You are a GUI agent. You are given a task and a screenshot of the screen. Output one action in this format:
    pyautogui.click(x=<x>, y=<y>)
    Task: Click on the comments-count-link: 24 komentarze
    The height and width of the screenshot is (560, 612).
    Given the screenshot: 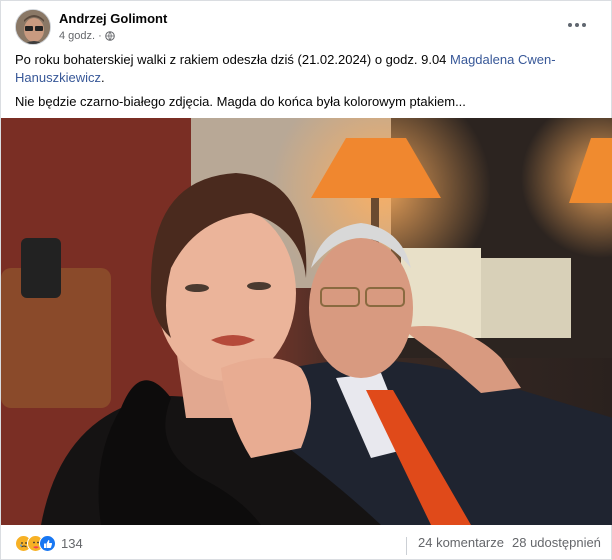 What is the action you would take?
    pyautogui.click(x=461, y=542)
    